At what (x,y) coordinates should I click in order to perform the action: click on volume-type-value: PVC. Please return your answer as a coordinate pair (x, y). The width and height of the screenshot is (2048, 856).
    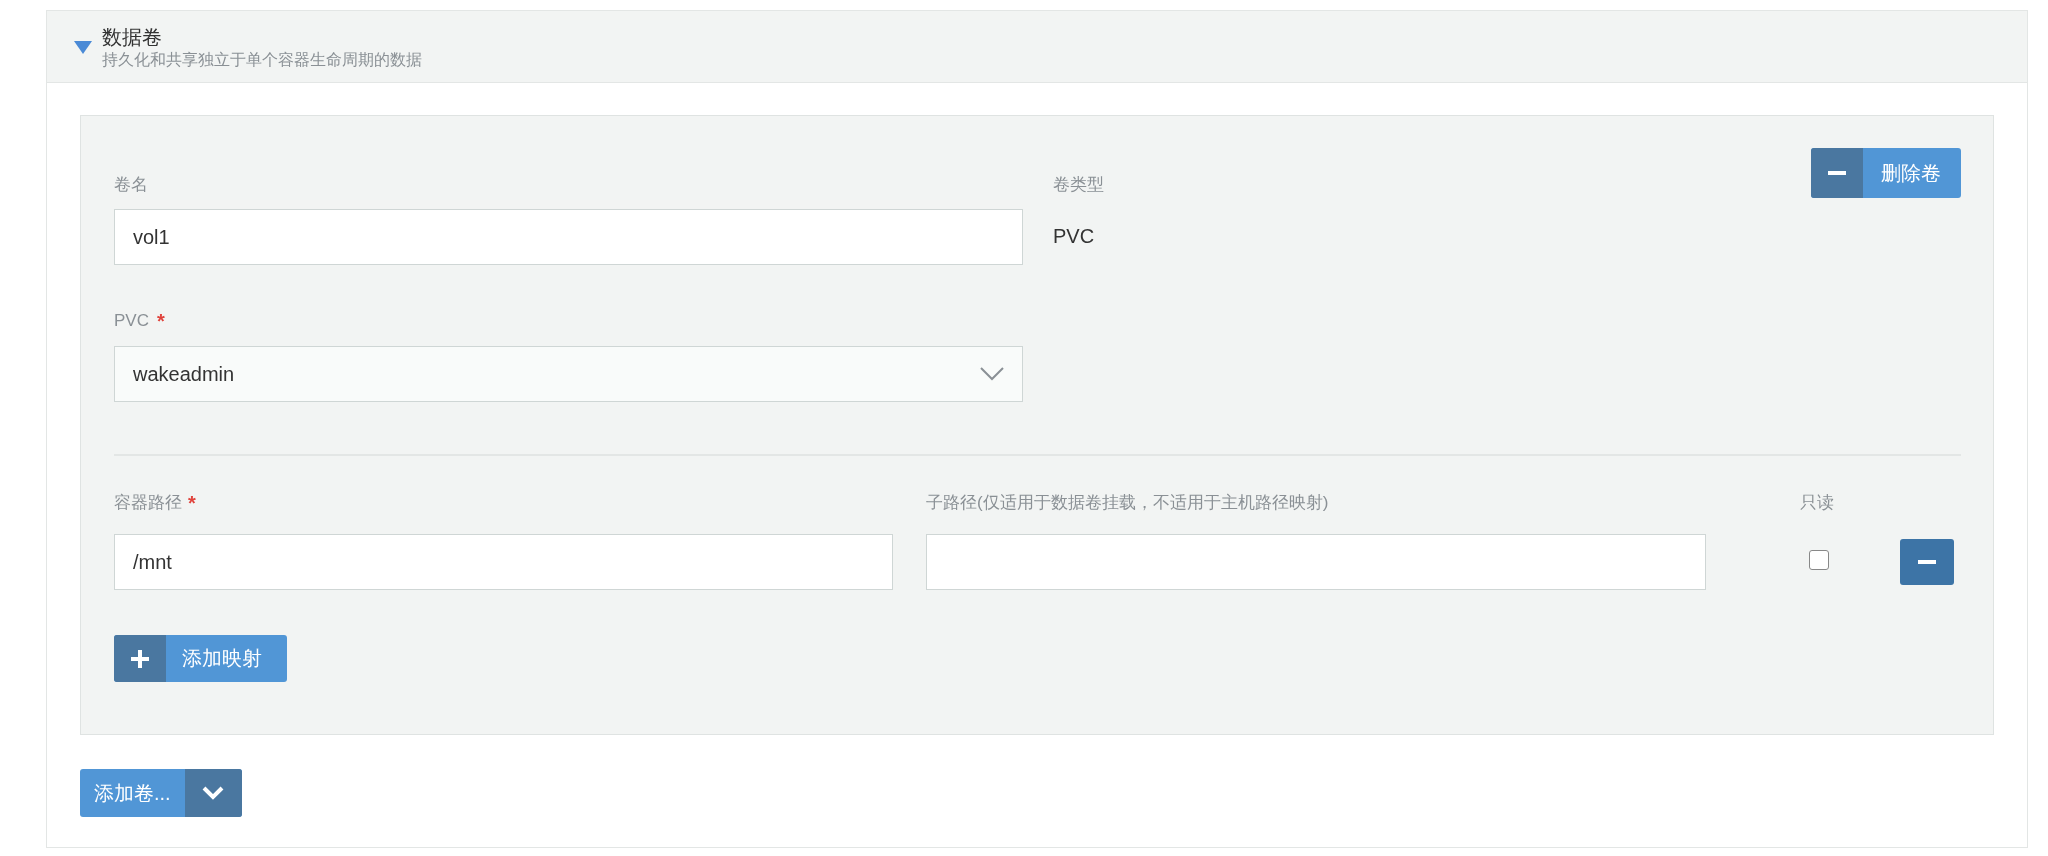
    Looking at the image, I should click on (1074, 236).